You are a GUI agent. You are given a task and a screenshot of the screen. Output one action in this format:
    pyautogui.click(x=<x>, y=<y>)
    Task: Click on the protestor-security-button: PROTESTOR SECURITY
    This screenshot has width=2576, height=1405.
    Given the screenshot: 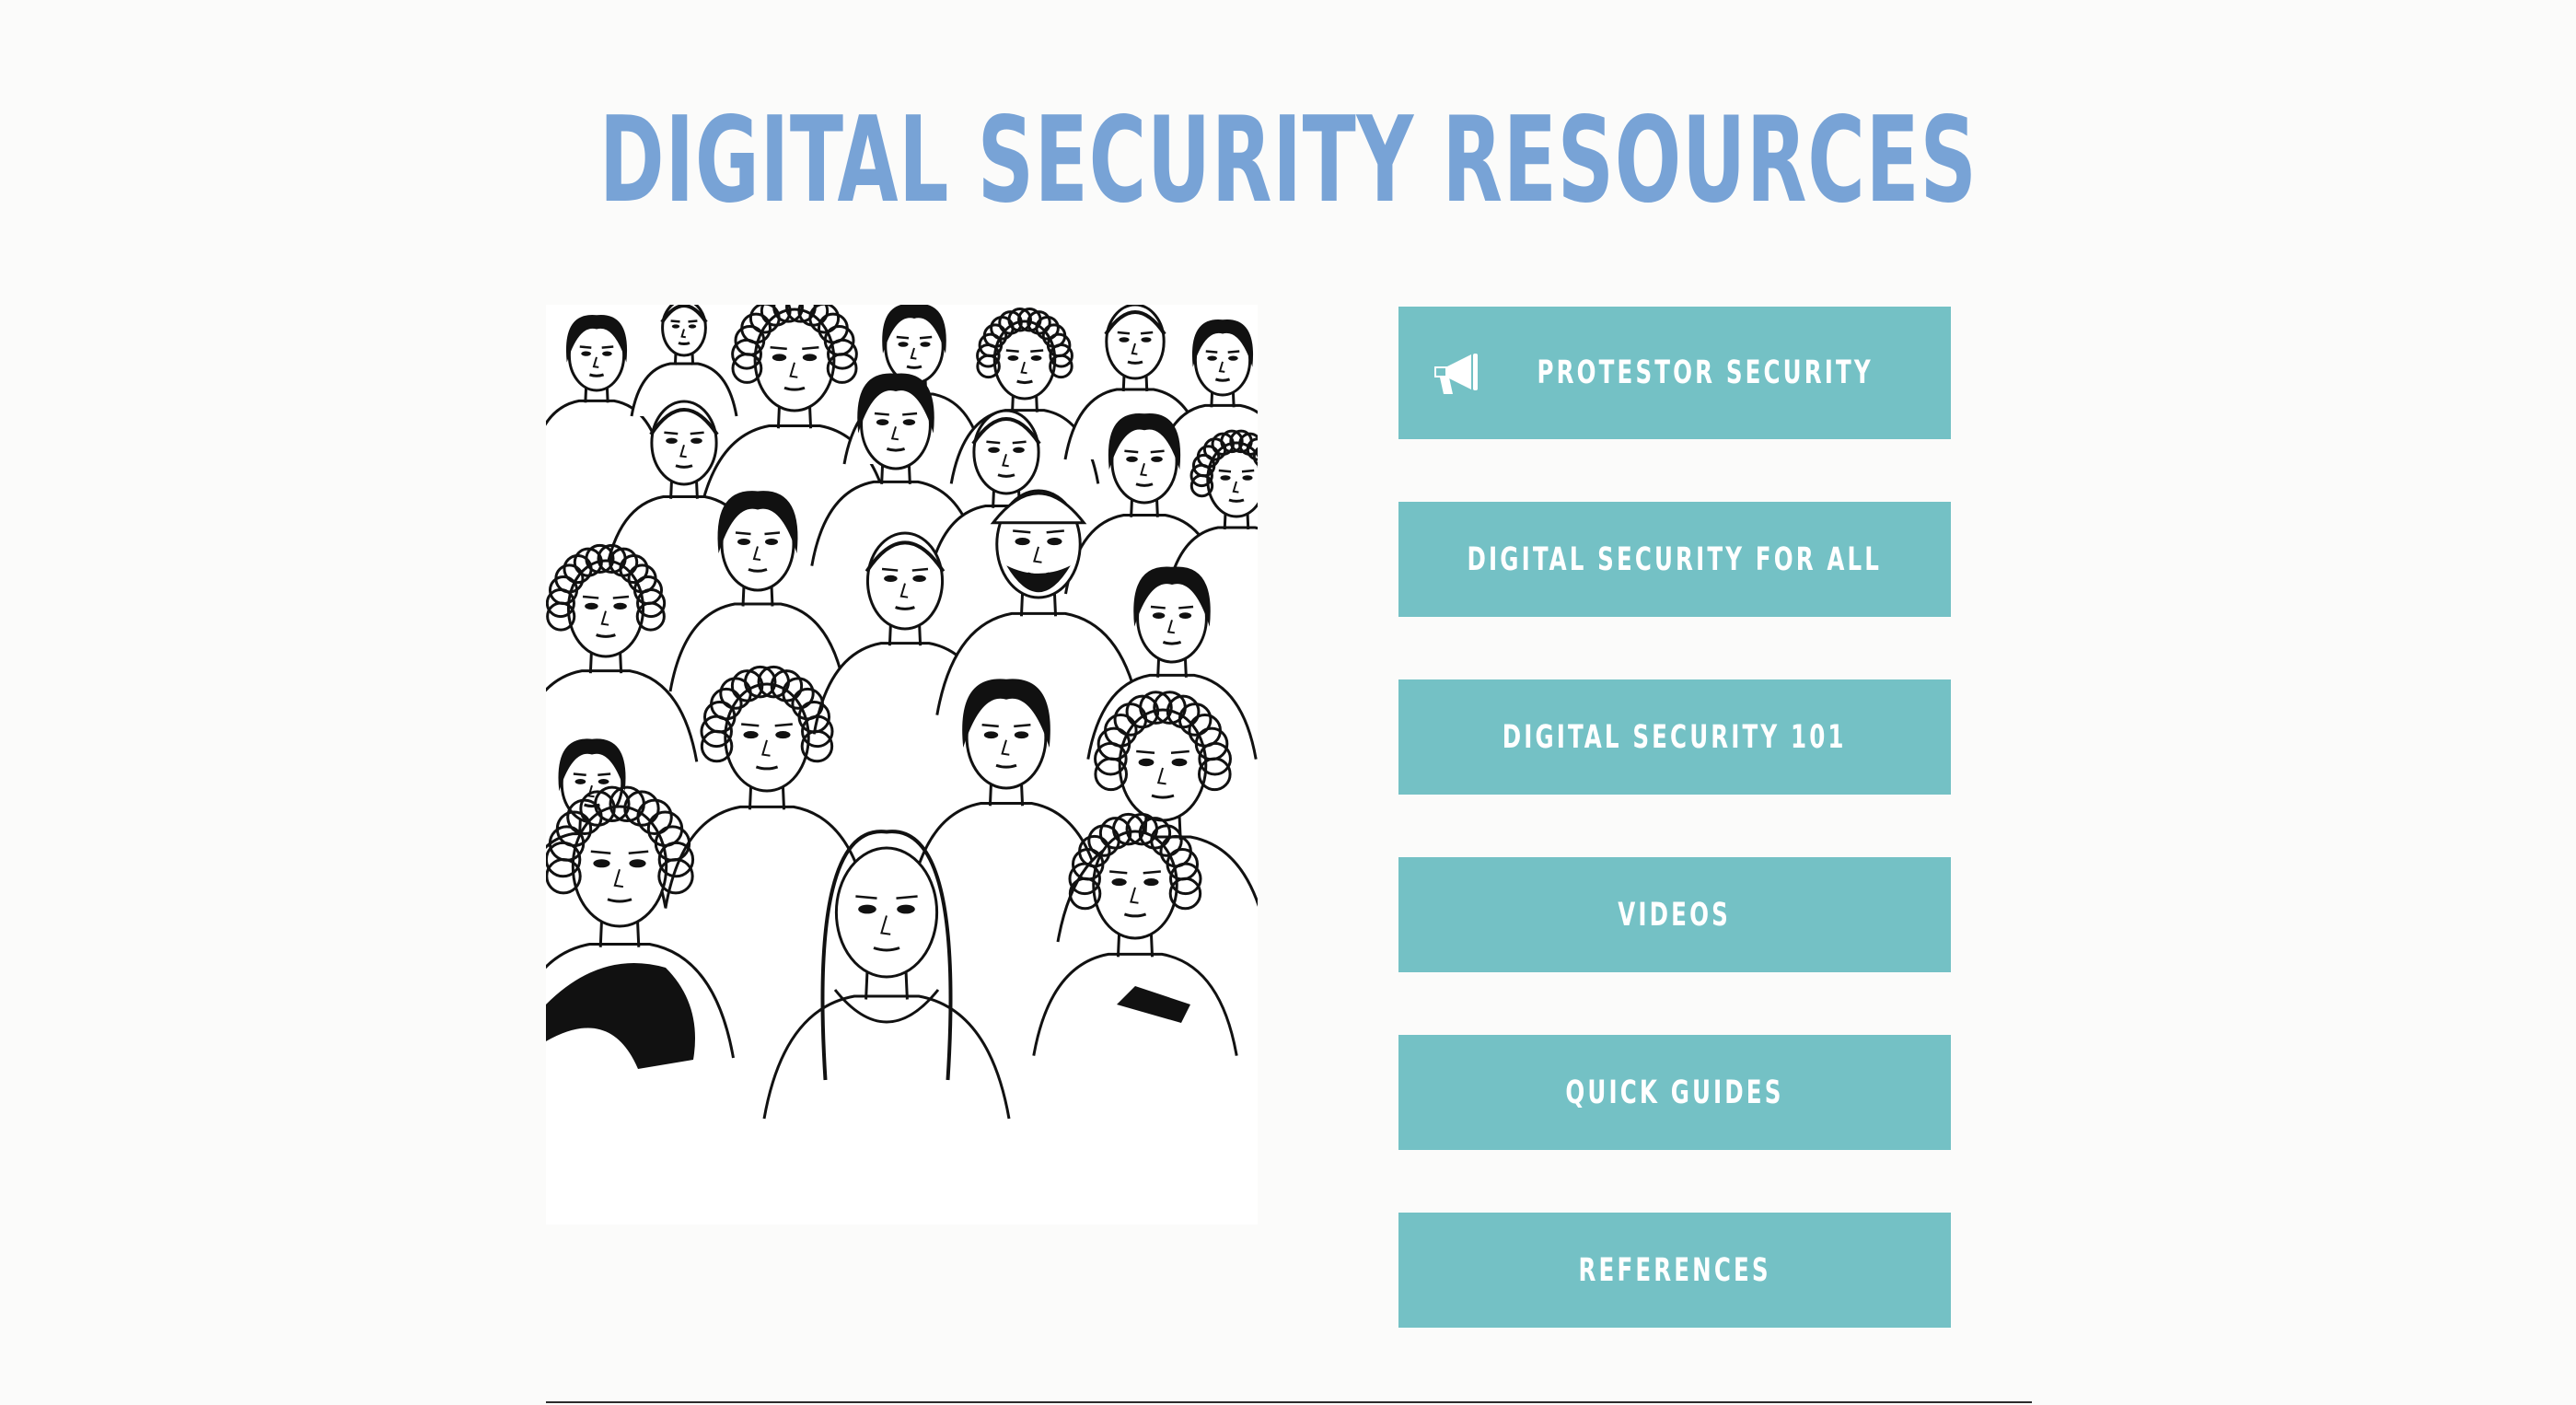 What is the action you would take?
    pyautogui.click(x=1674, y=373)
    